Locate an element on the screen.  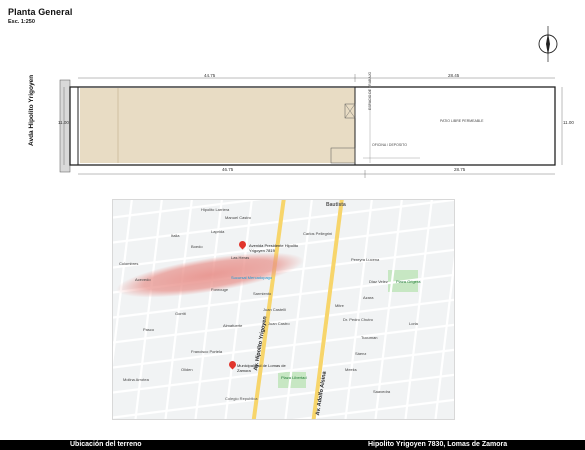
dimension-top-left: 44.75 is located at coordinates (210, 75).